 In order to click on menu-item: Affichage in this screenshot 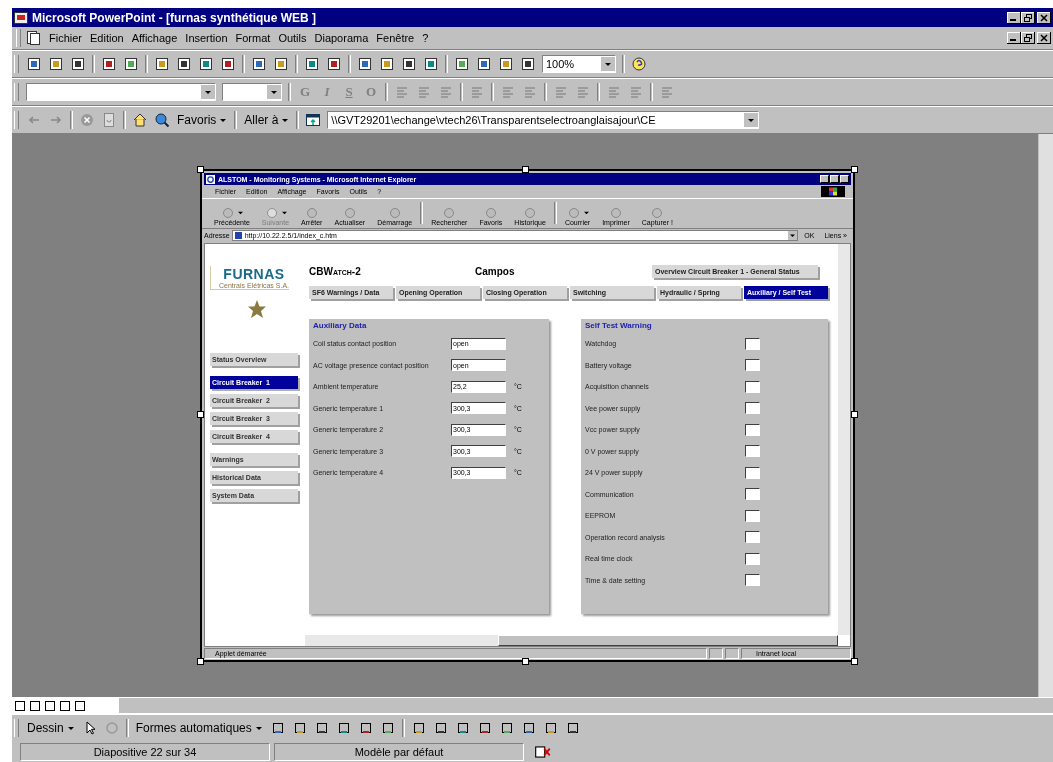, I will do `click(154, 38)`.